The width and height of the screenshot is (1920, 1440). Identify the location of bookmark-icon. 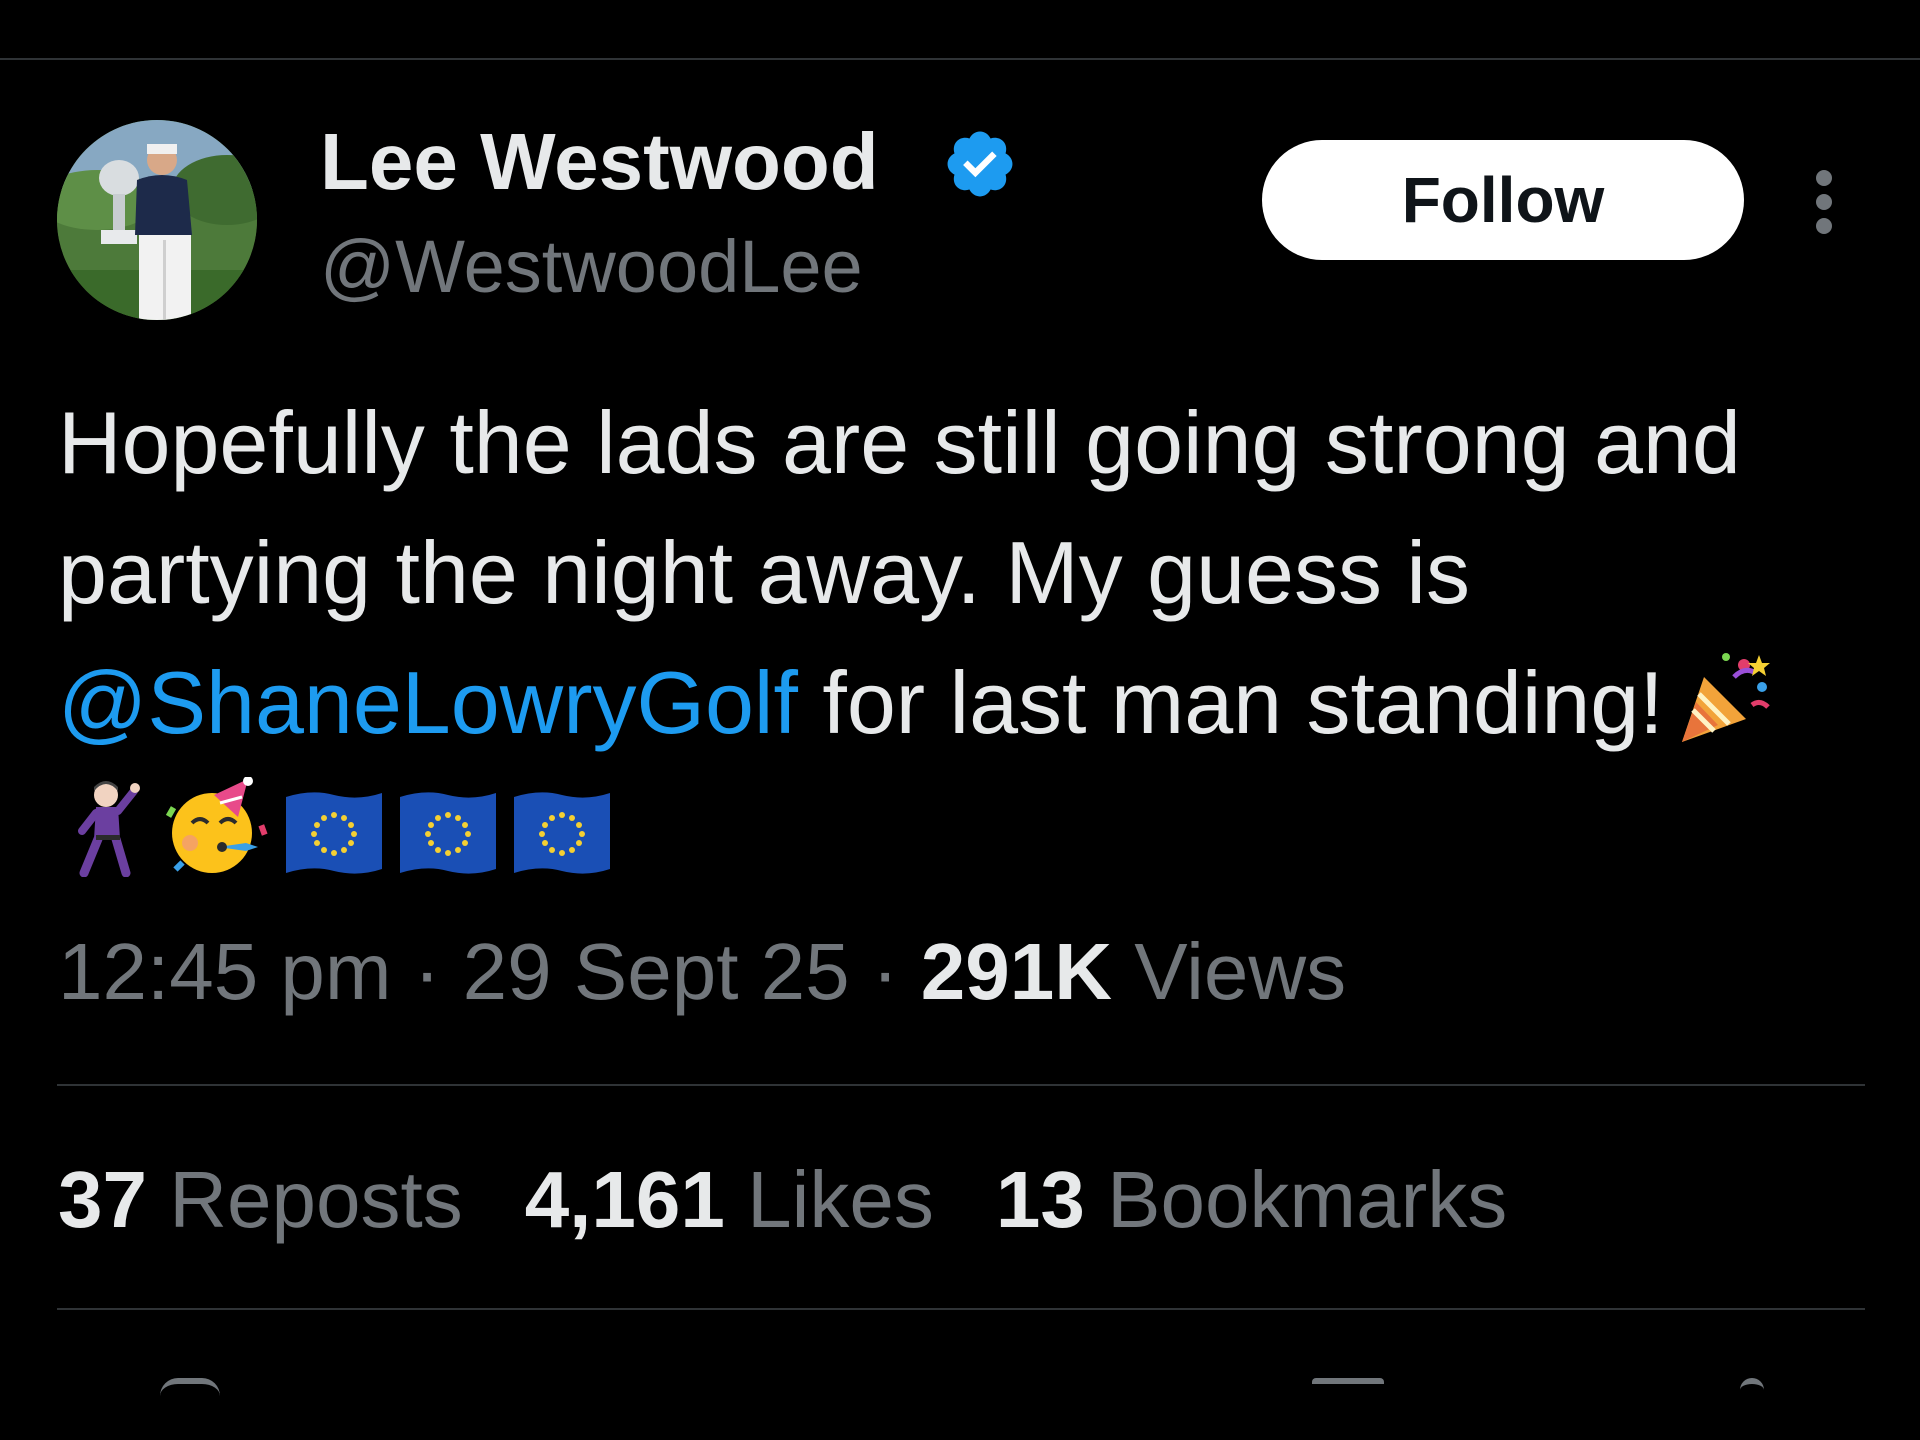
(1348, 1390).